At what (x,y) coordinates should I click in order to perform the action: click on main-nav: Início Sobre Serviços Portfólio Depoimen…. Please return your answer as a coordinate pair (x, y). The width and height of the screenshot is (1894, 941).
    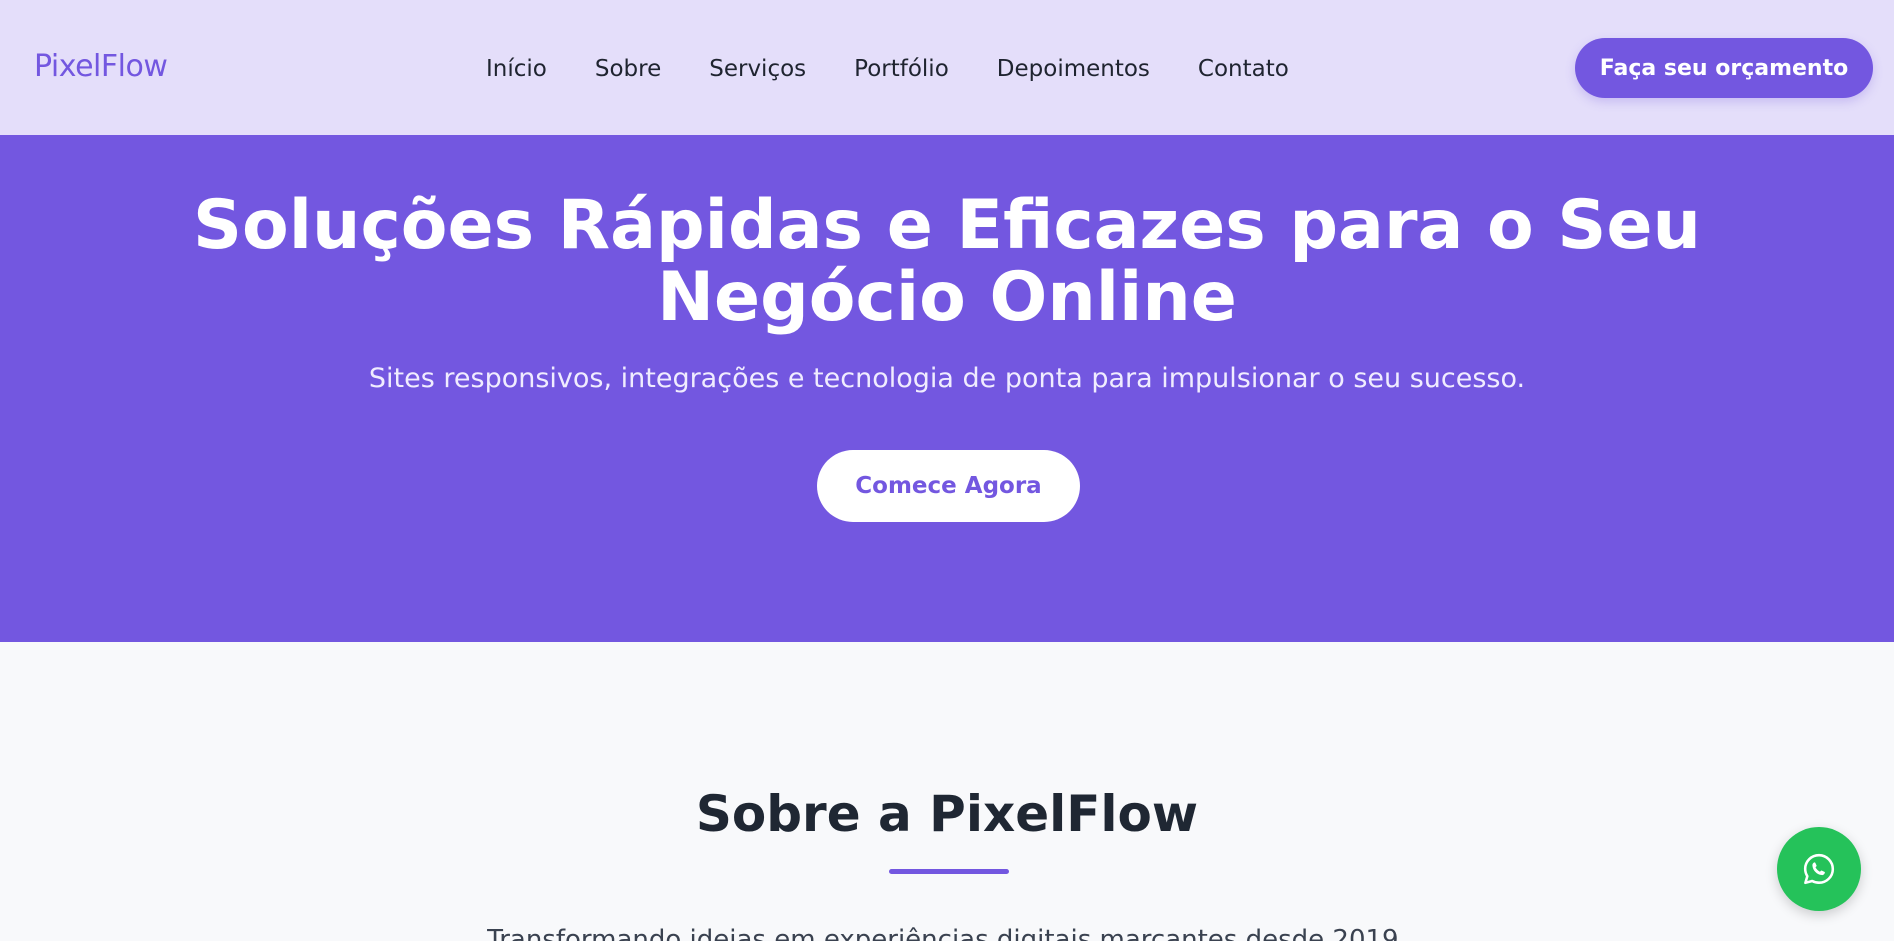
    Looking at the image, I should click on (887, 69).